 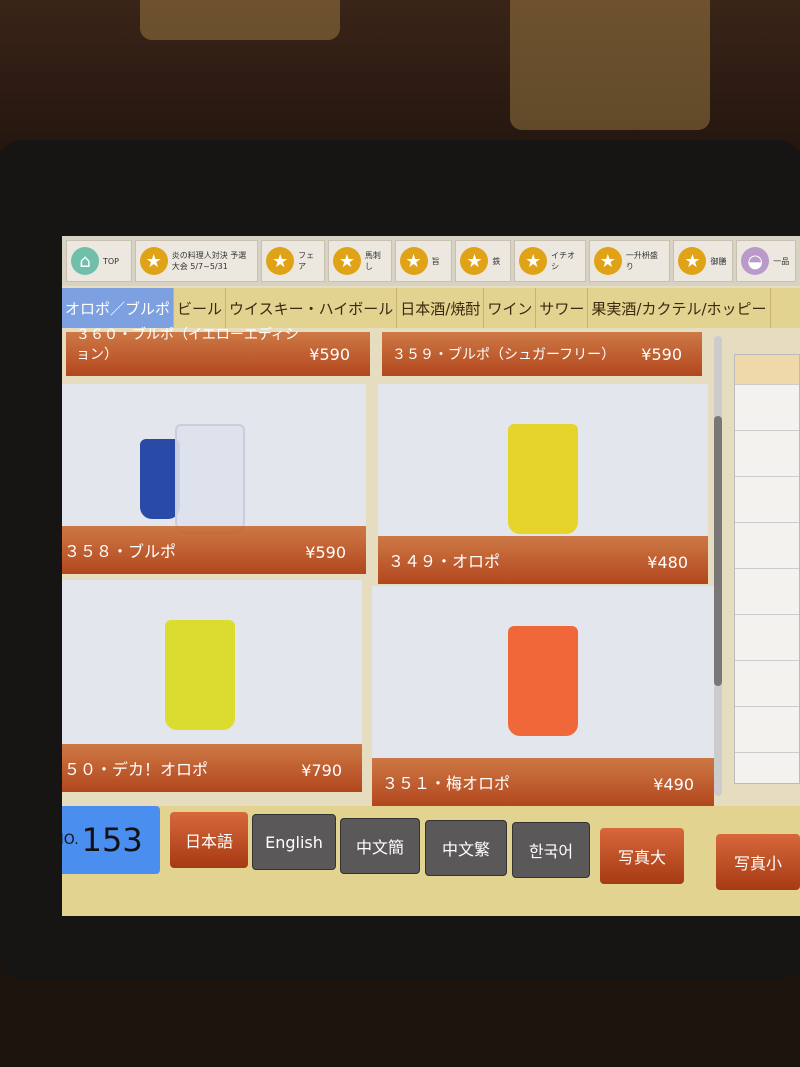 I want to click on scrollbar-thumb, so click(x=718, y=551).